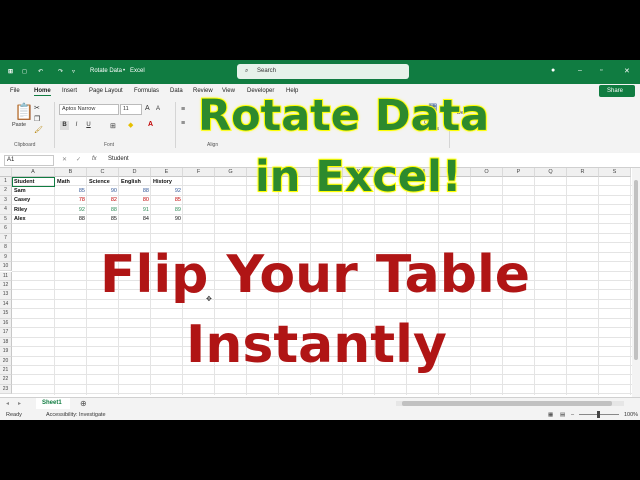  Describe the element at coordinates (6, 295) in the screenshot. I see `row-header: 13` at that location.